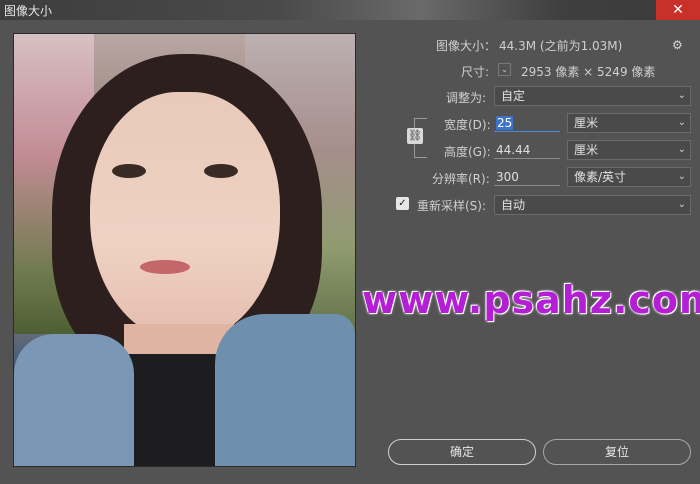 This screenshot has width=700, height=484. Describe the element at coordinates (586, 123) in the screenshot. I see `width-unit-value: 厘米` at that location.